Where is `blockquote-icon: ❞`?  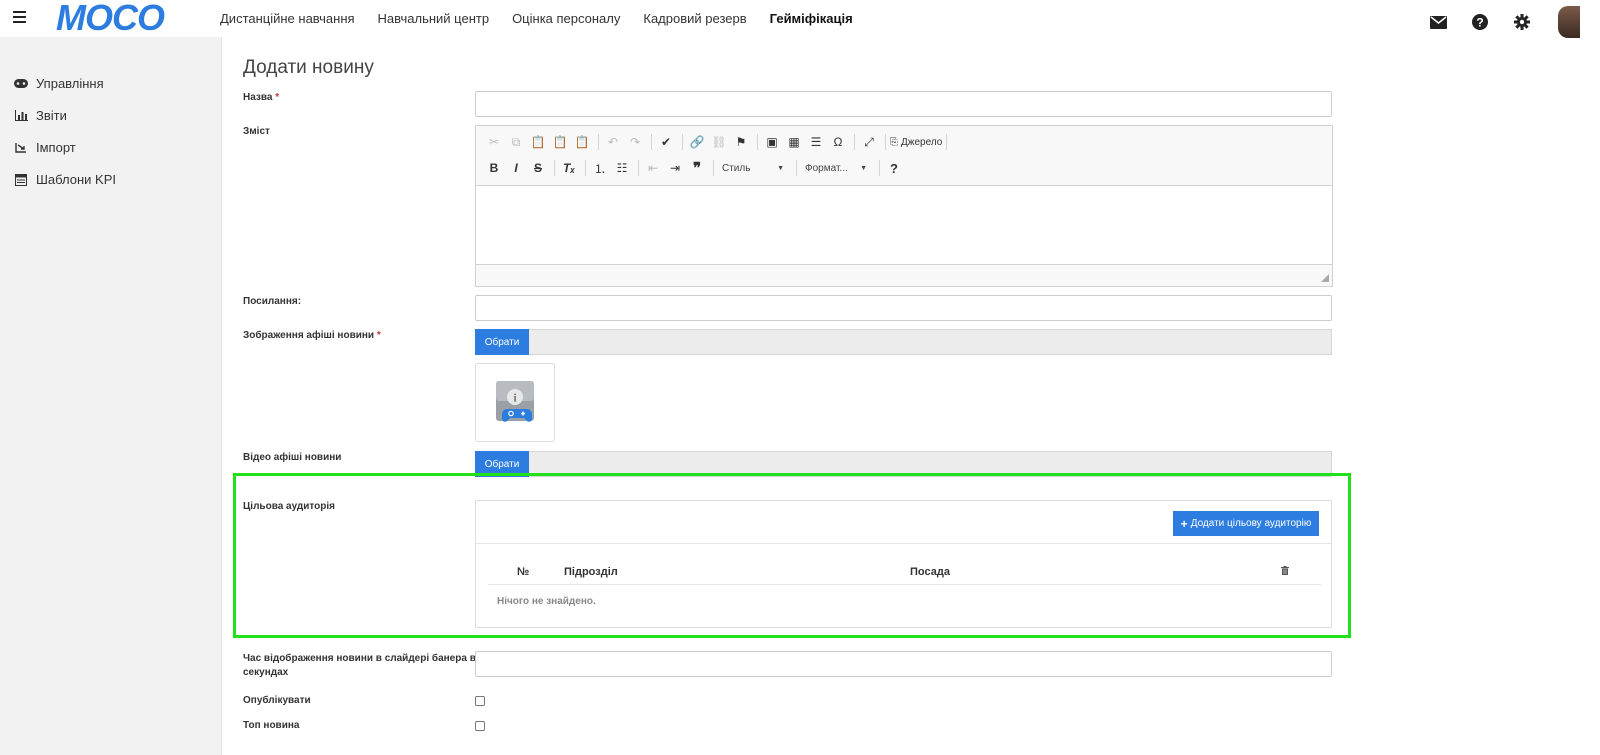 blockquote-icon: ❞ is located at coordinates (697, 168).